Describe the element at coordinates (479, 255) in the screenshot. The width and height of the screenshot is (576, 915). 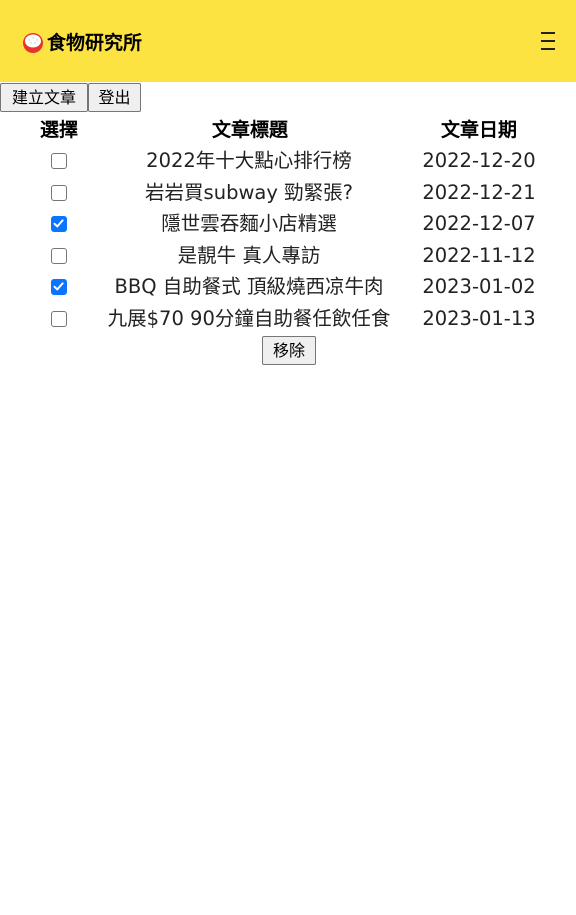
I see `article-date: 2022-11-12` at that location.